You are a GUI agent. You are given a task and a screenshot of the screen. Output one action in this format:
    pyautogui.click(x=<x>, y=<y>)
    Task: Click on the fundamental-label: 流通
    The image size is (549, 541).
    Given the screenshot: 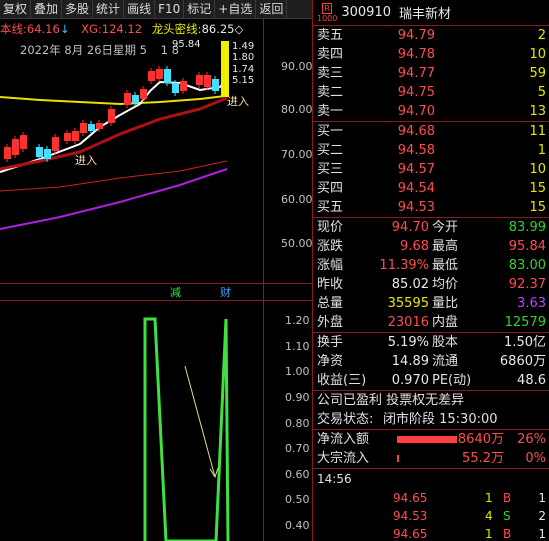 What is the action you would take?
    pyautogui.click(x=445, y=361)
    